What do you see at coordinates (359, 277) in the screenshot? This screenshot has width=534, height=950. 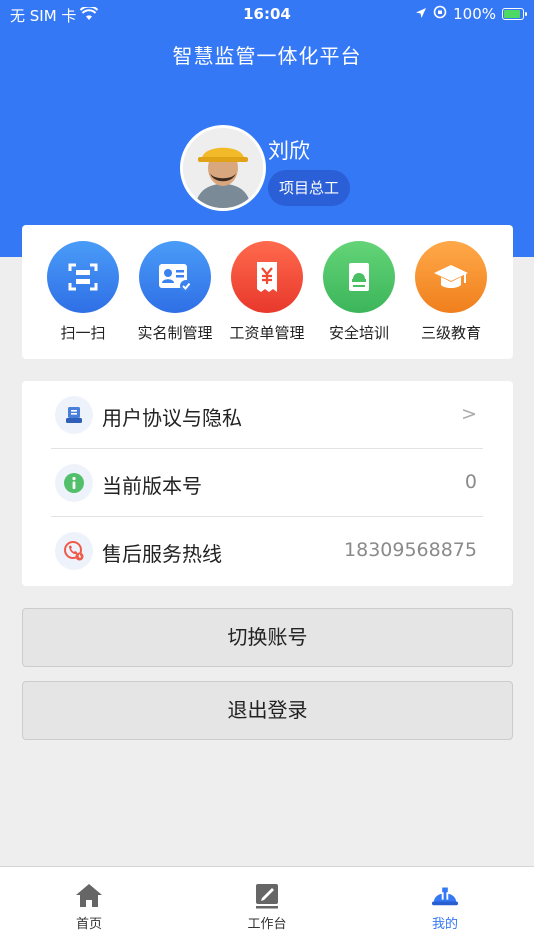 I see `safety-book-icon` at bounding box center [359, 277].